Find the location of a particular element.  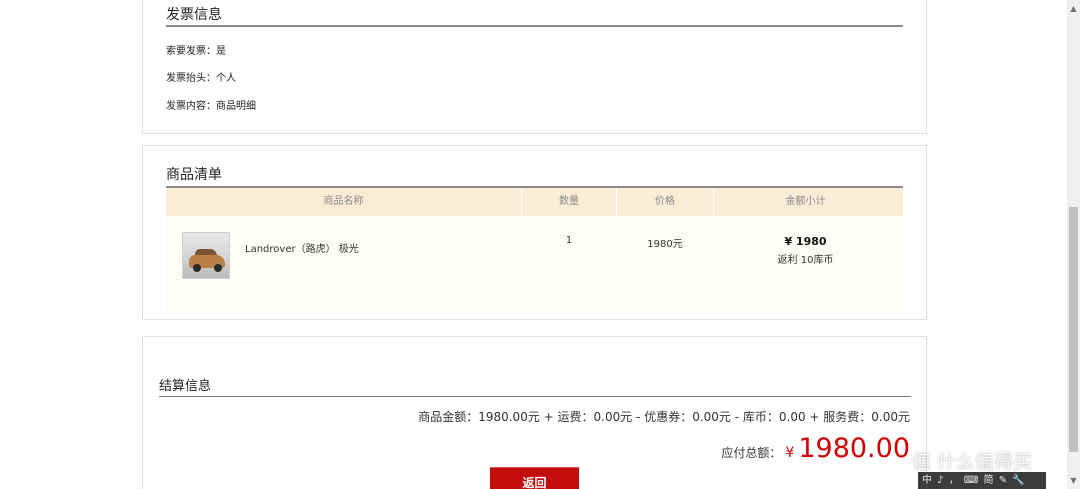

product-price: 1980元 is located at coordinates (665, 244).